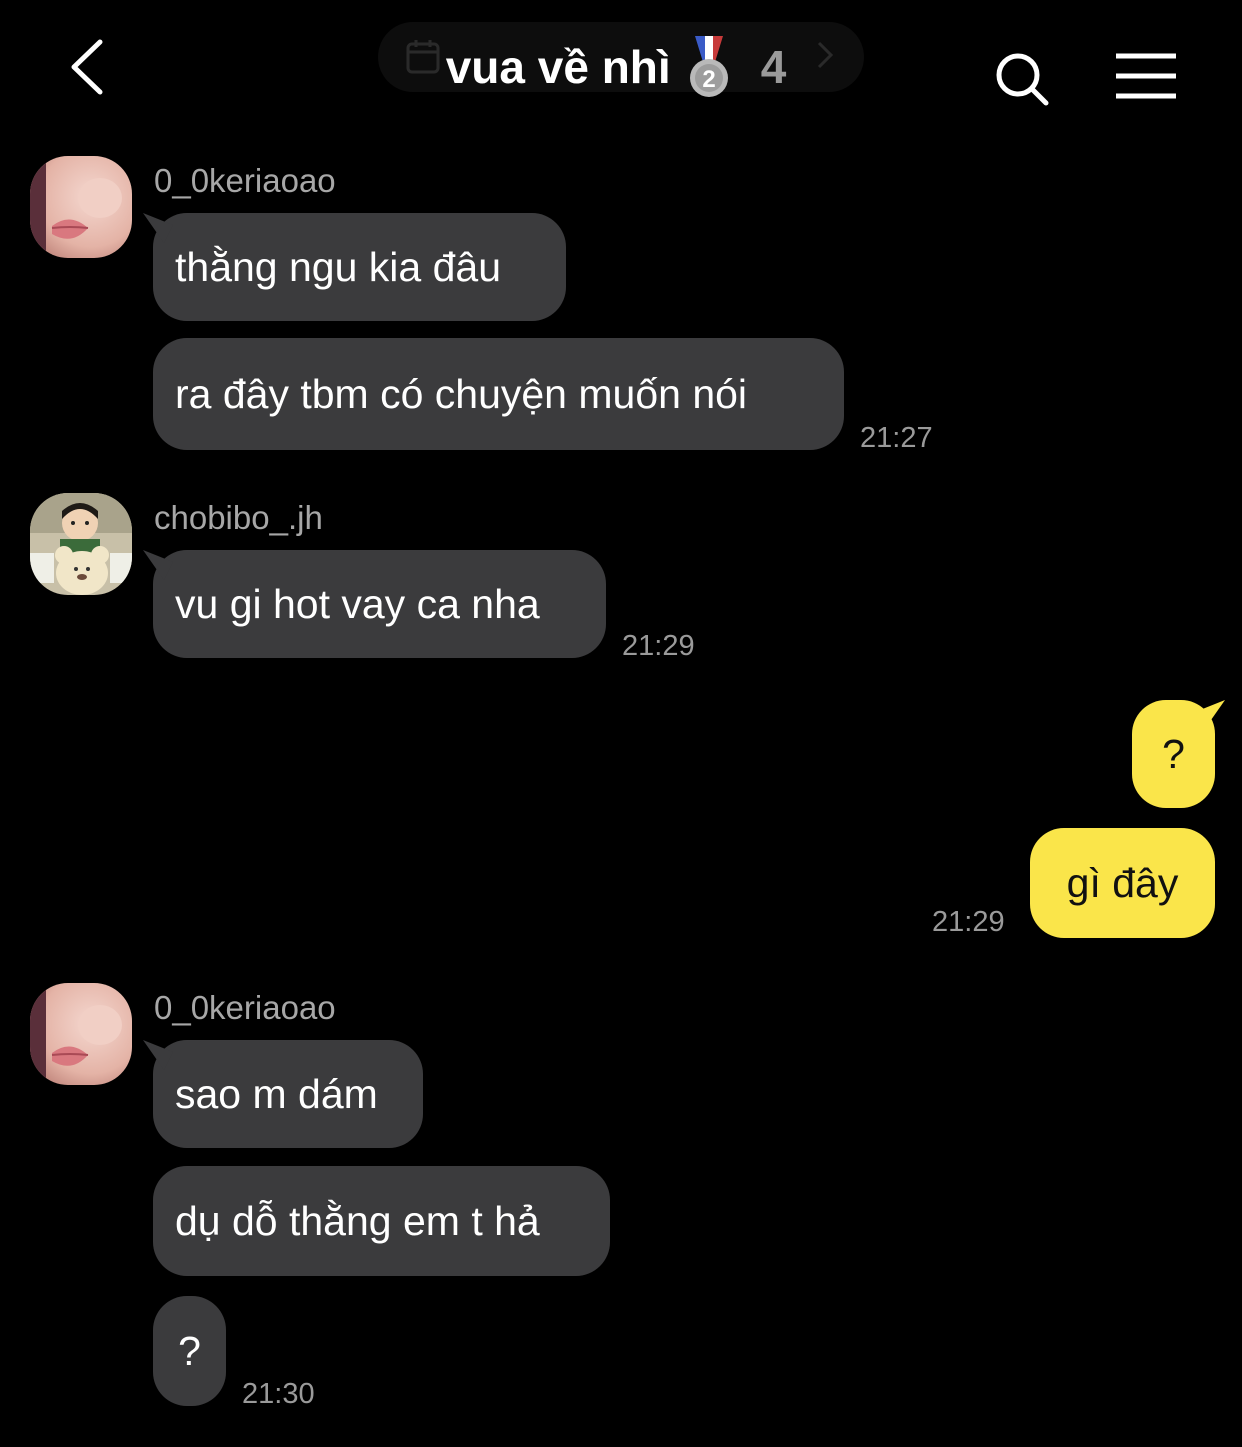 The image size is (1242, 1447). I want to click on message-bubble: ra đây tbm có chuyện muốn nói, so click(498, 394).